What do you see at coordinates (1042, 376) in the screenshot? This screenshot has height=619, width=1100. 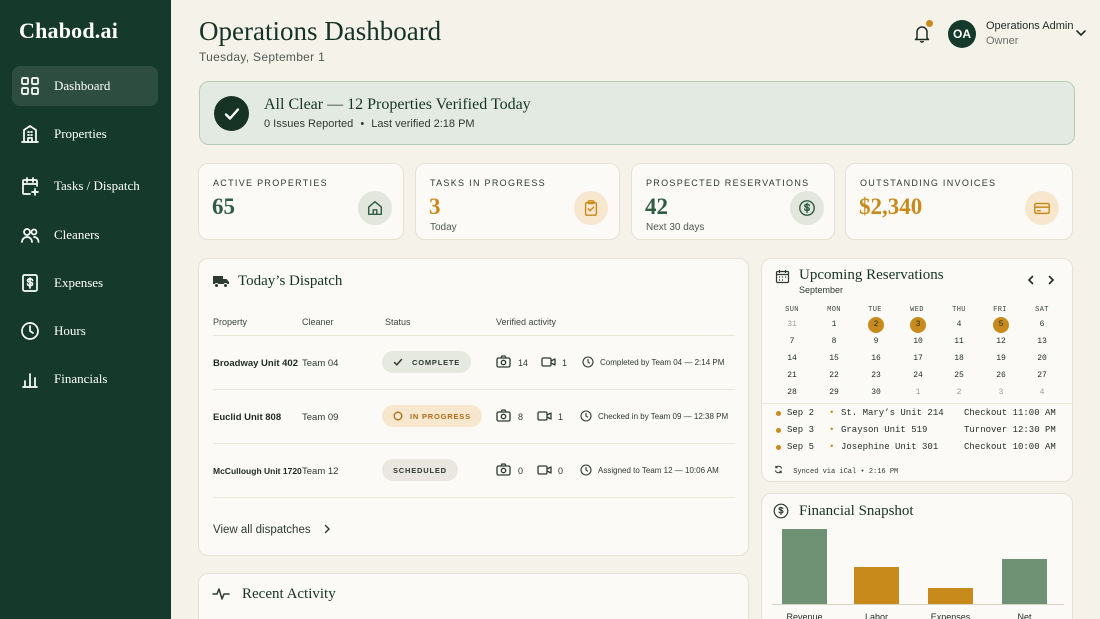 I see `calendar-day: 27` at bounding box center [1042, 376].